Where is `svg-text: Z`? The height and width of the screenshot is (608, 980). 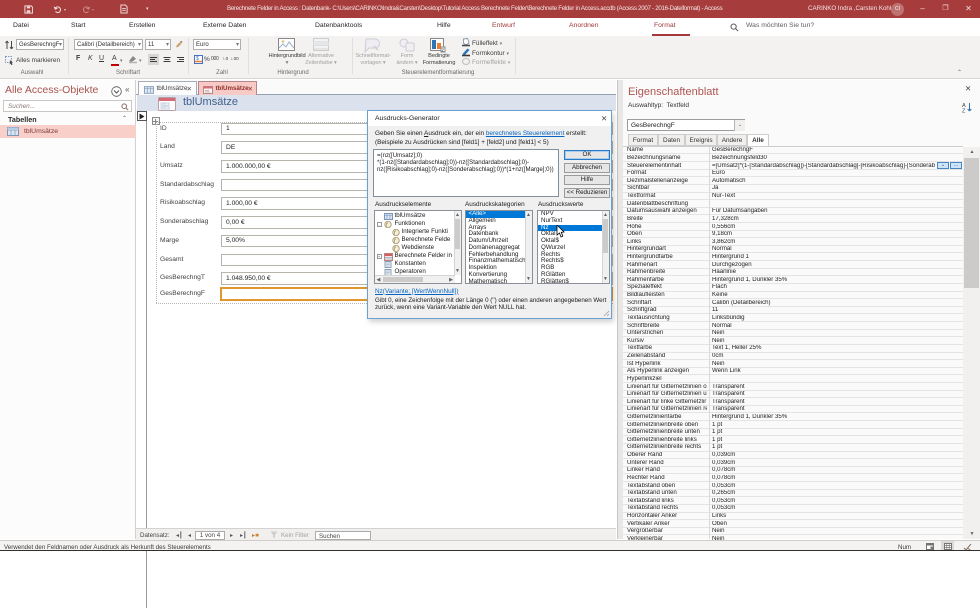 svg-text: Z is located at coordinates (964, 111).